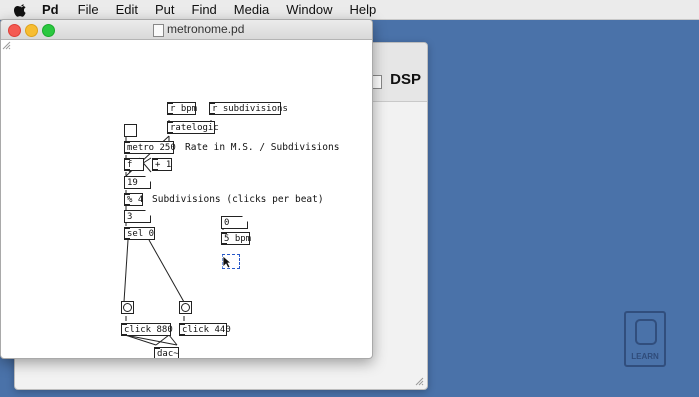  I want to click on menu-file: File, so click(88, 9).